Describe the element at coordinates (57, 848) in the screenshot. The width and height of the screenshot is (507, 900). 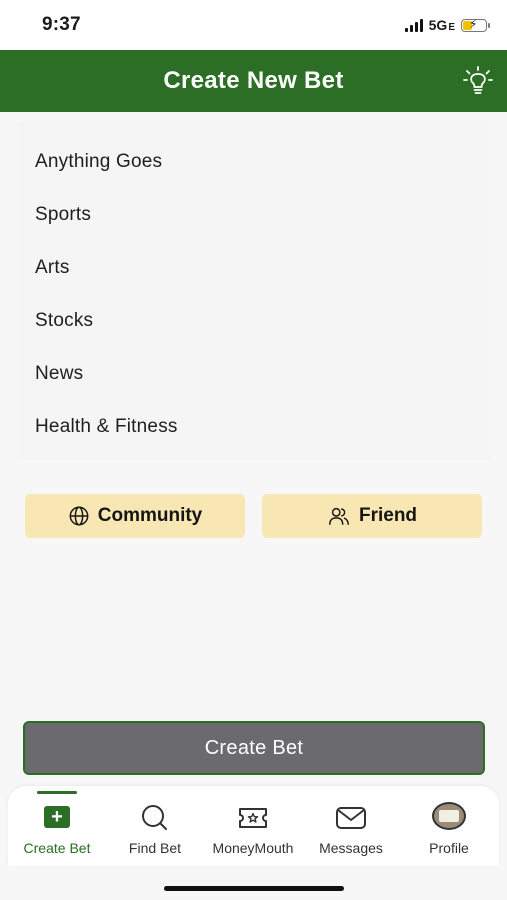
I see `tab-label: Create Bet` at that location.